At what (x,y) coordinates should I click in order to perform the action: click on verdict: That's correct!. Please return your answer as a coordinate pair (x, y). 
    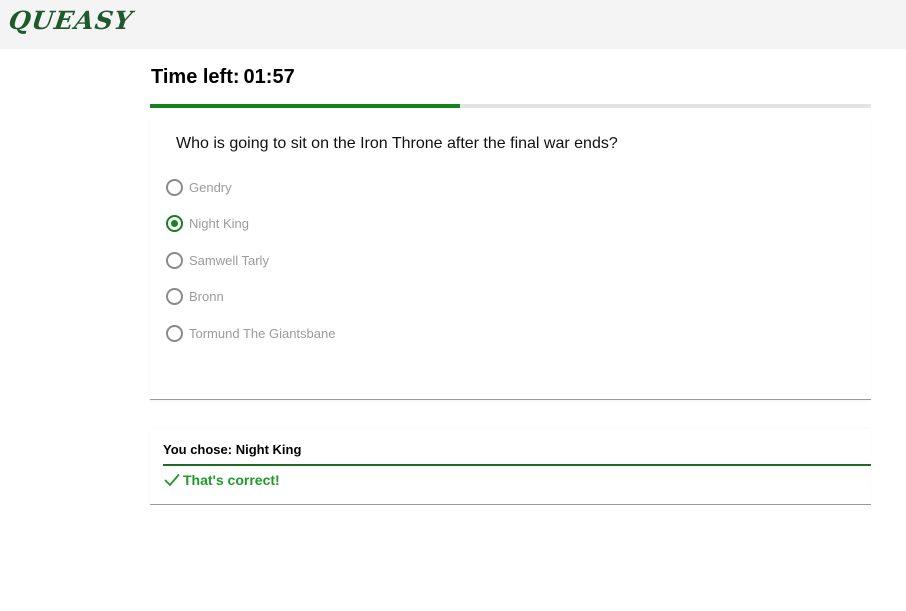
    Looking at the image, I should click on (222, 480).